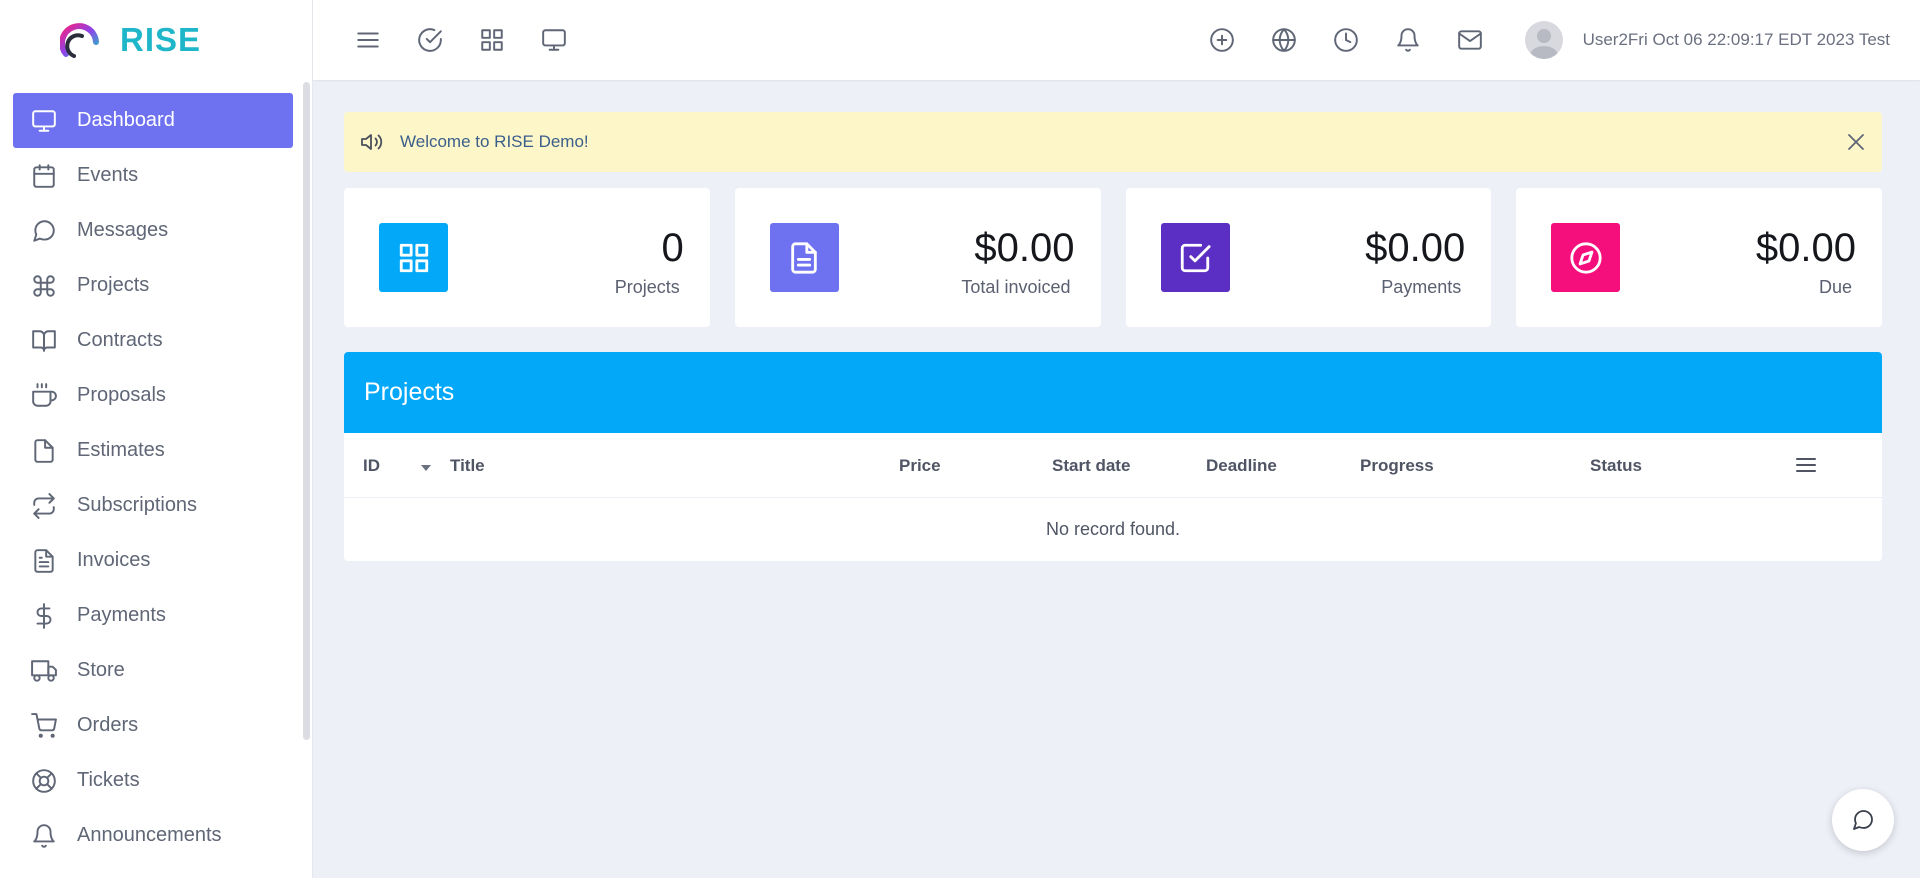 The image size is (1920, 878). What do you see at coordinates (306, 411) in the screenshot?
I see `sidebar-scrollbar` at bounding box center [306, 411].